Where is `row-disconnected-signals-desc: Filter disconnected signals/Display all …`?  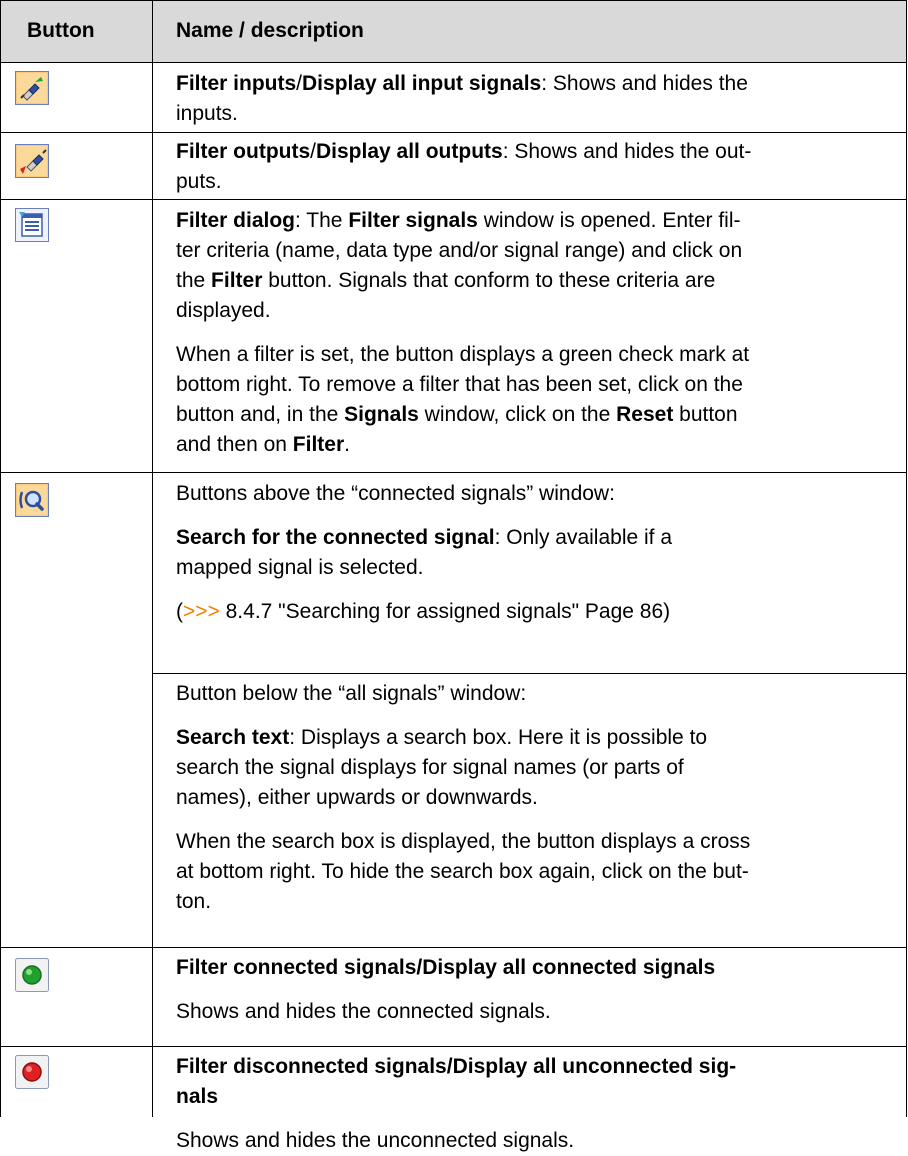
row-disconnected-signals-desc: Filter disconnected signals/Display all … is located at coordinates (456, 1103).